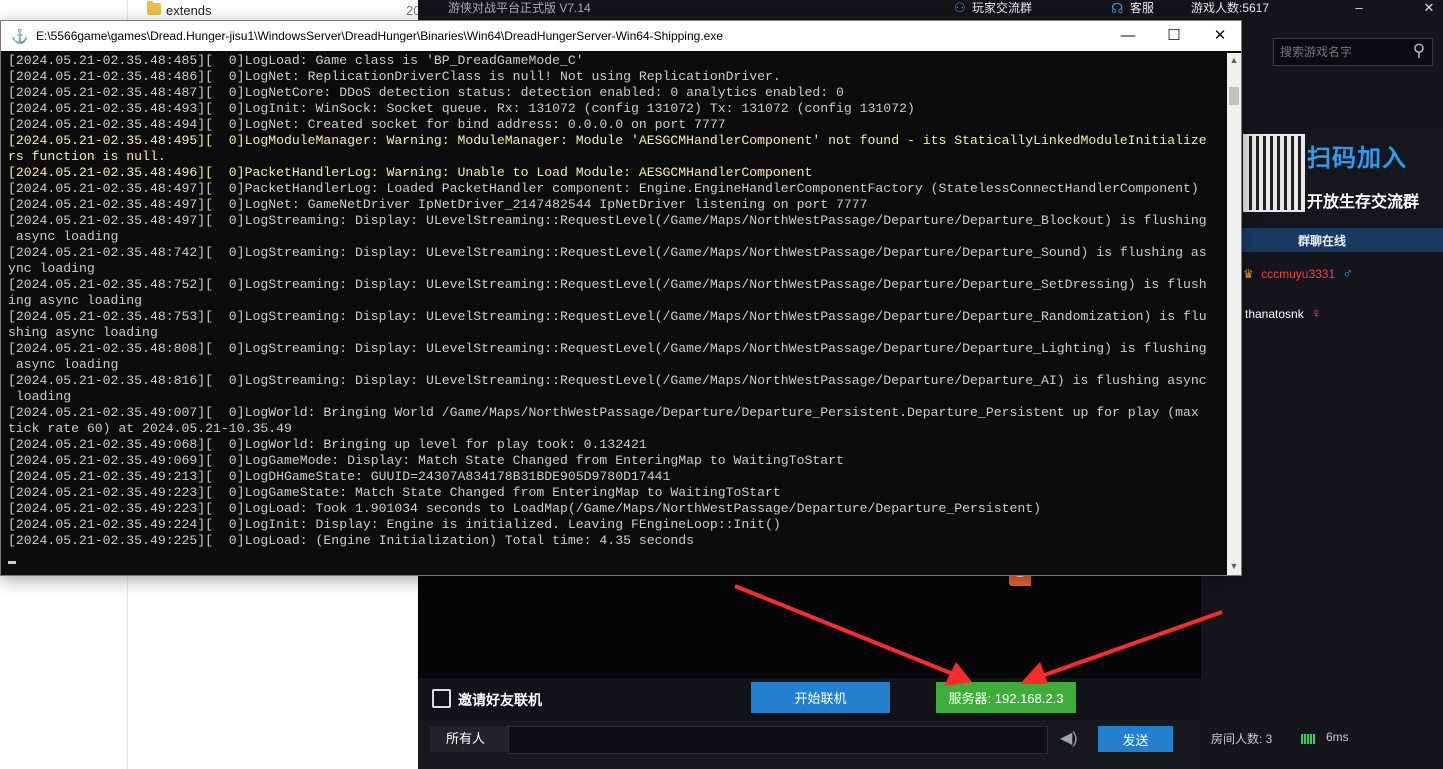 This screenshot has width=1443, height=769. Describe the element at coordinates (1344, 313) in the screenshot. I see `member-item: thanatosnk ♀` at that location.